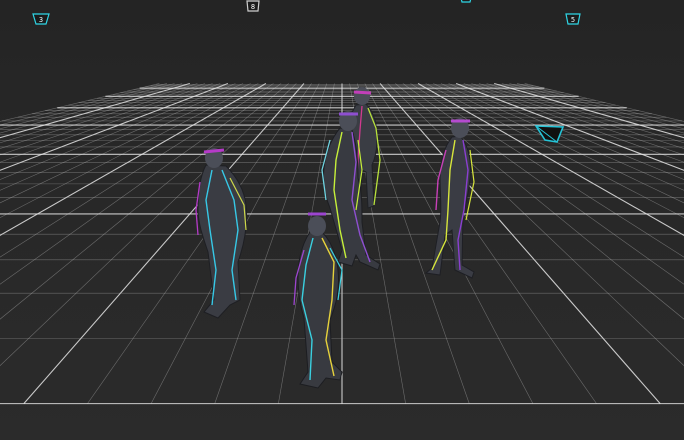  I want to click on camera-marker-2: 8, so click(253, 6).